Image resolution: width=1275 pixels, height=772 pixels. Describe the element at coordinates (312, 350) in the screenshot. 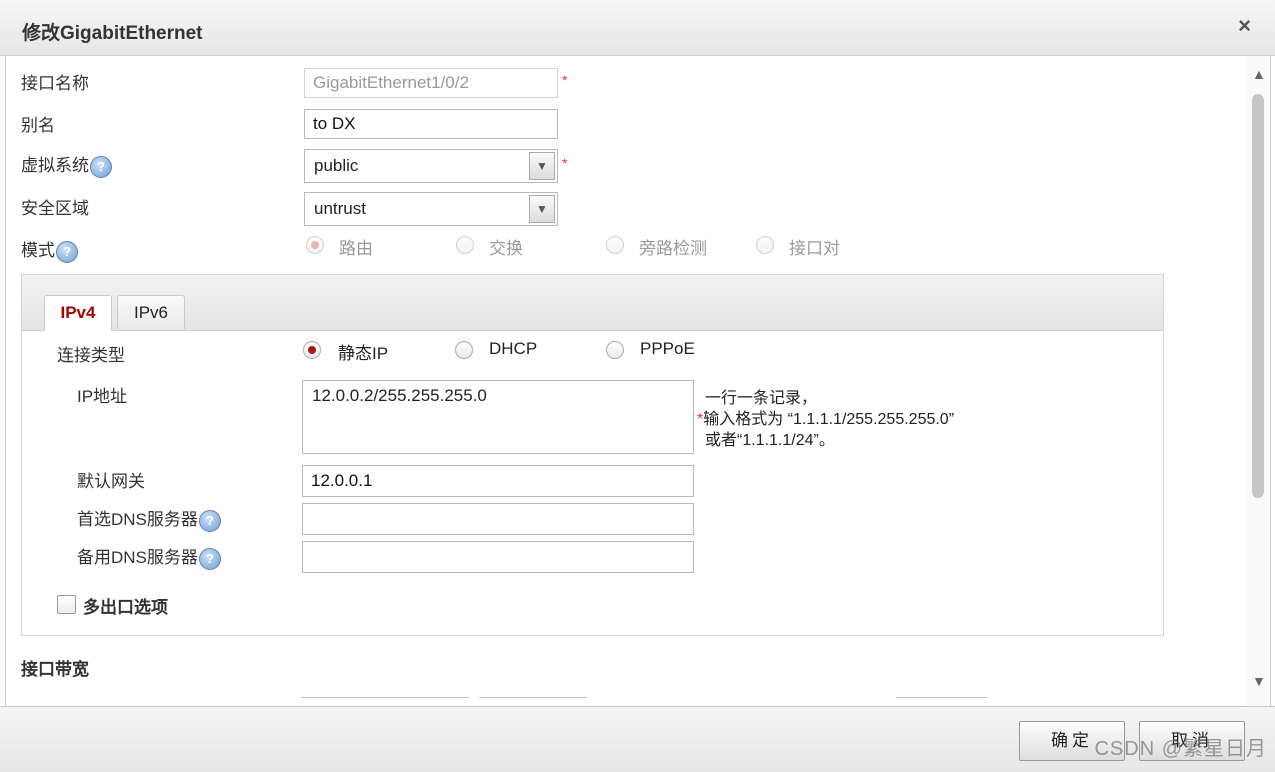

I see `conn-radio-static` at that location.